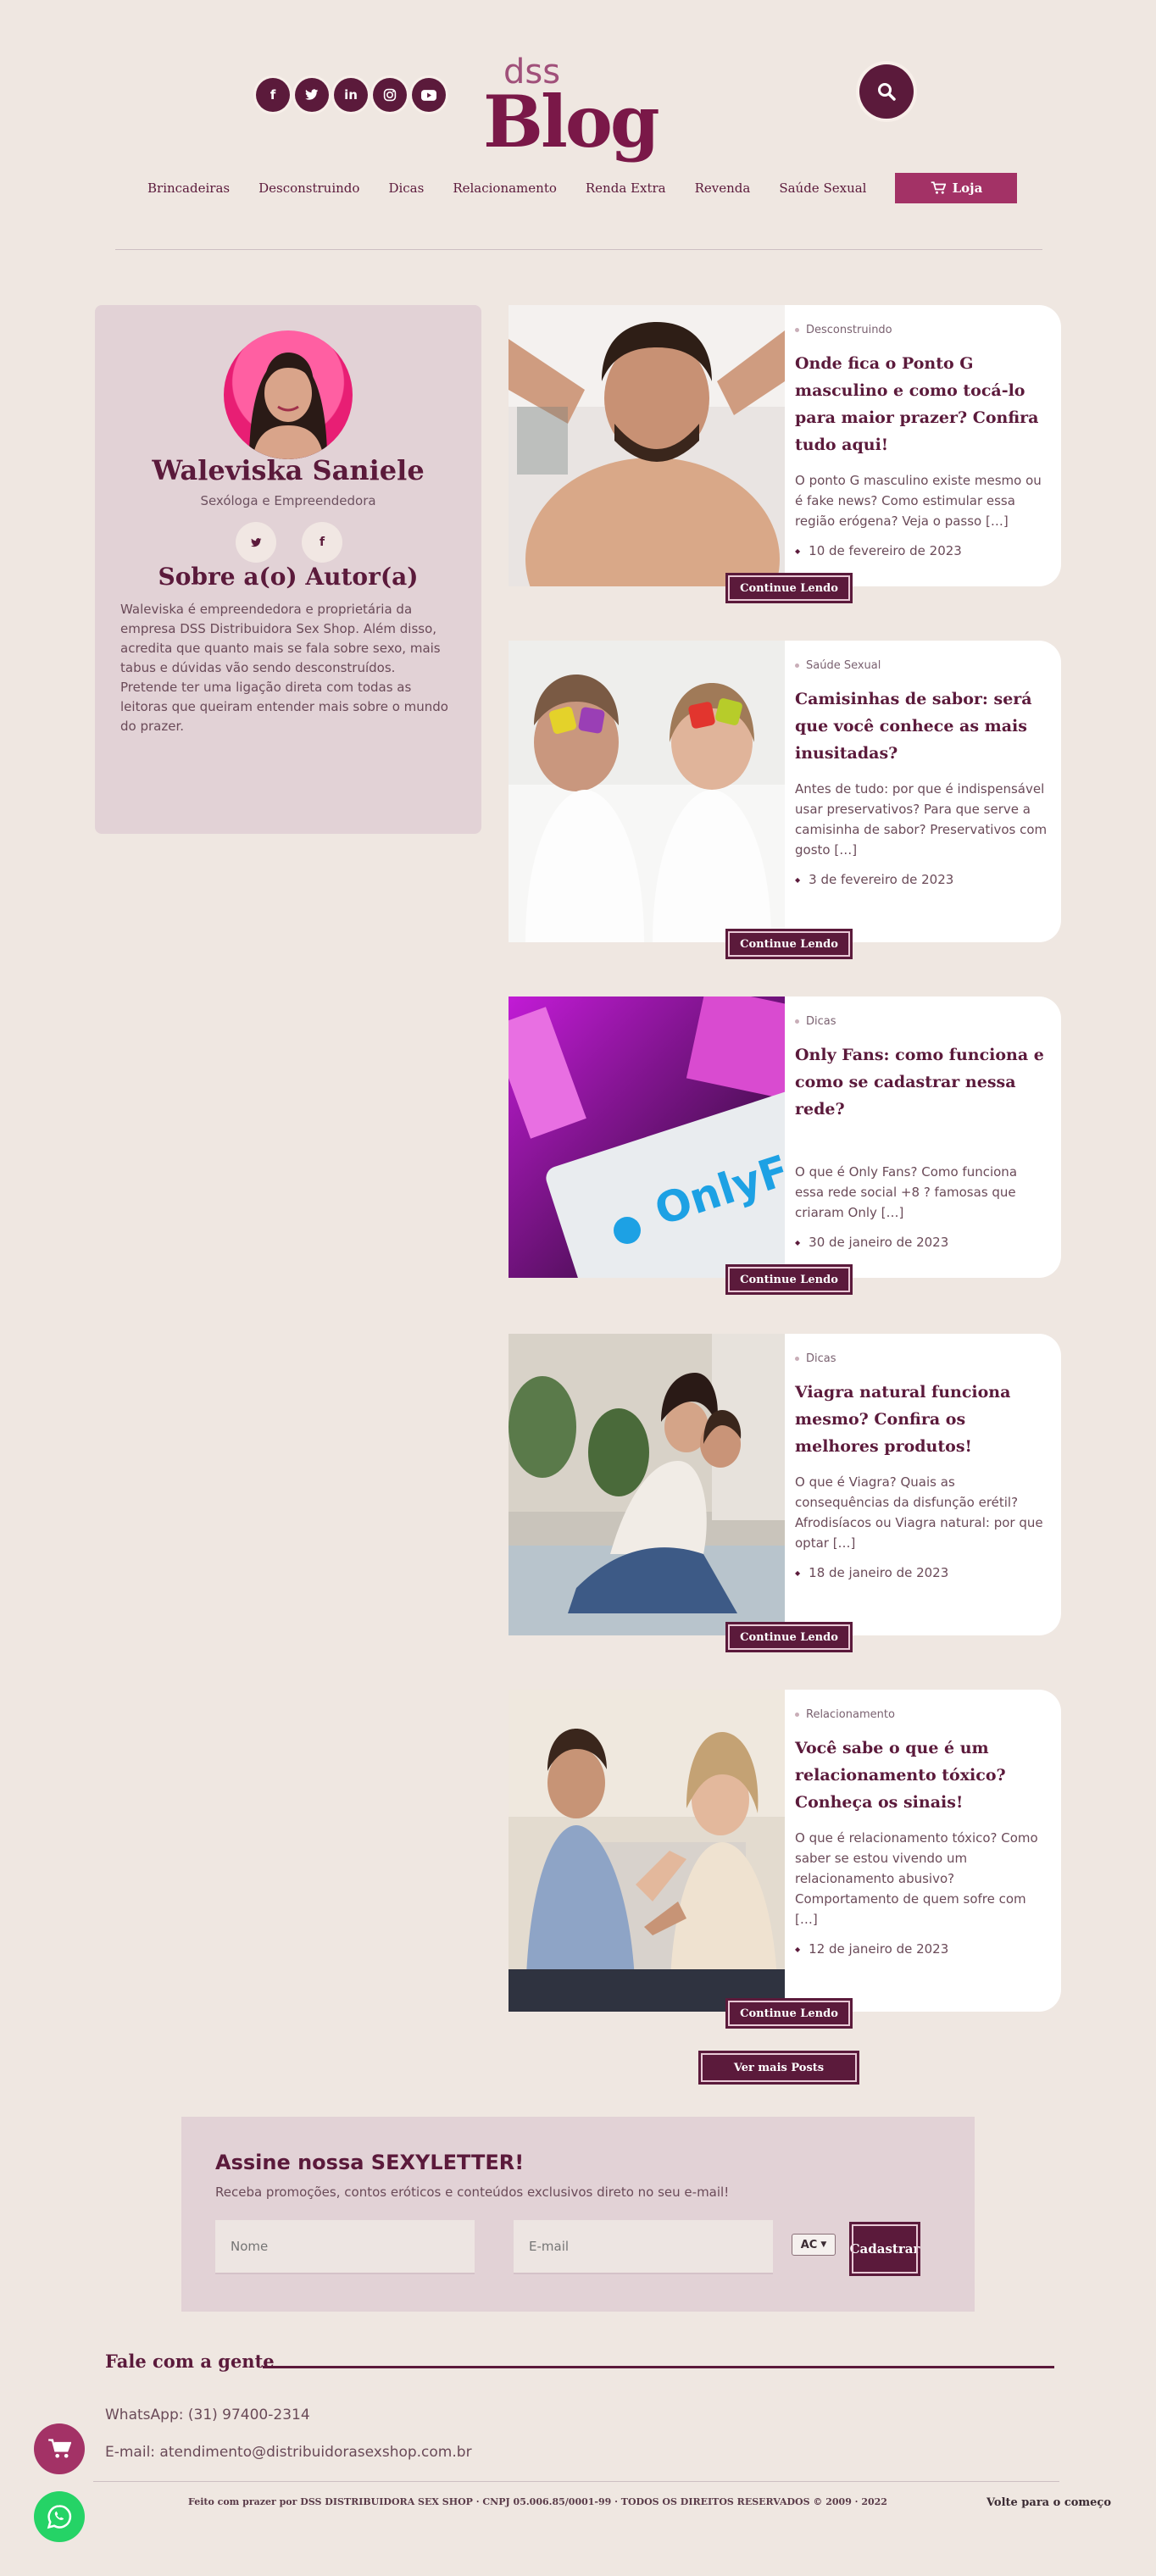 The image size is (1156, 2576). Describe the element at coordinates (189, 188) in the screenshot. I see `nav-item-brincadeiras: Brincadeiras` at that location.